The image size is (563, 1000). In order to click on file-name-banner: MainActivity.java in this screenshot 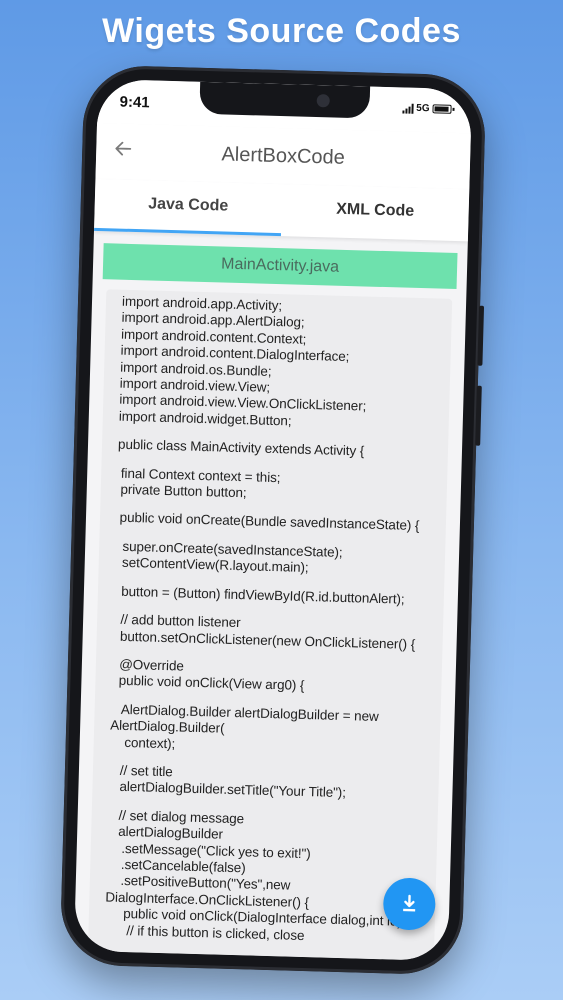, I will do `click(280, 266)`.